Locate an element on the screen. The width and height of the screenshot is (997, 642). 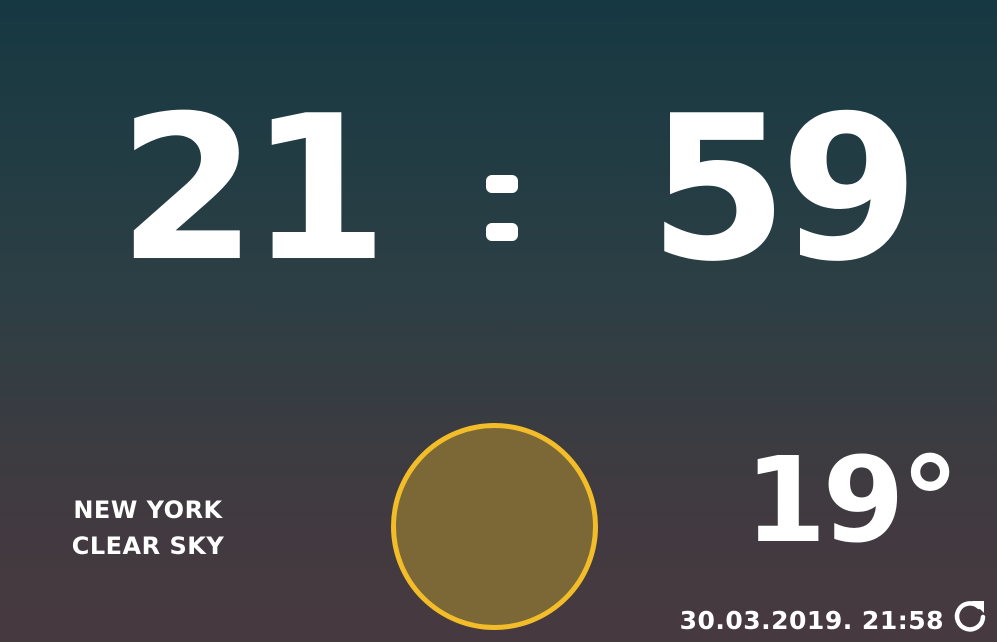
clock-hours: 21 is located at coordinates (253, 189).